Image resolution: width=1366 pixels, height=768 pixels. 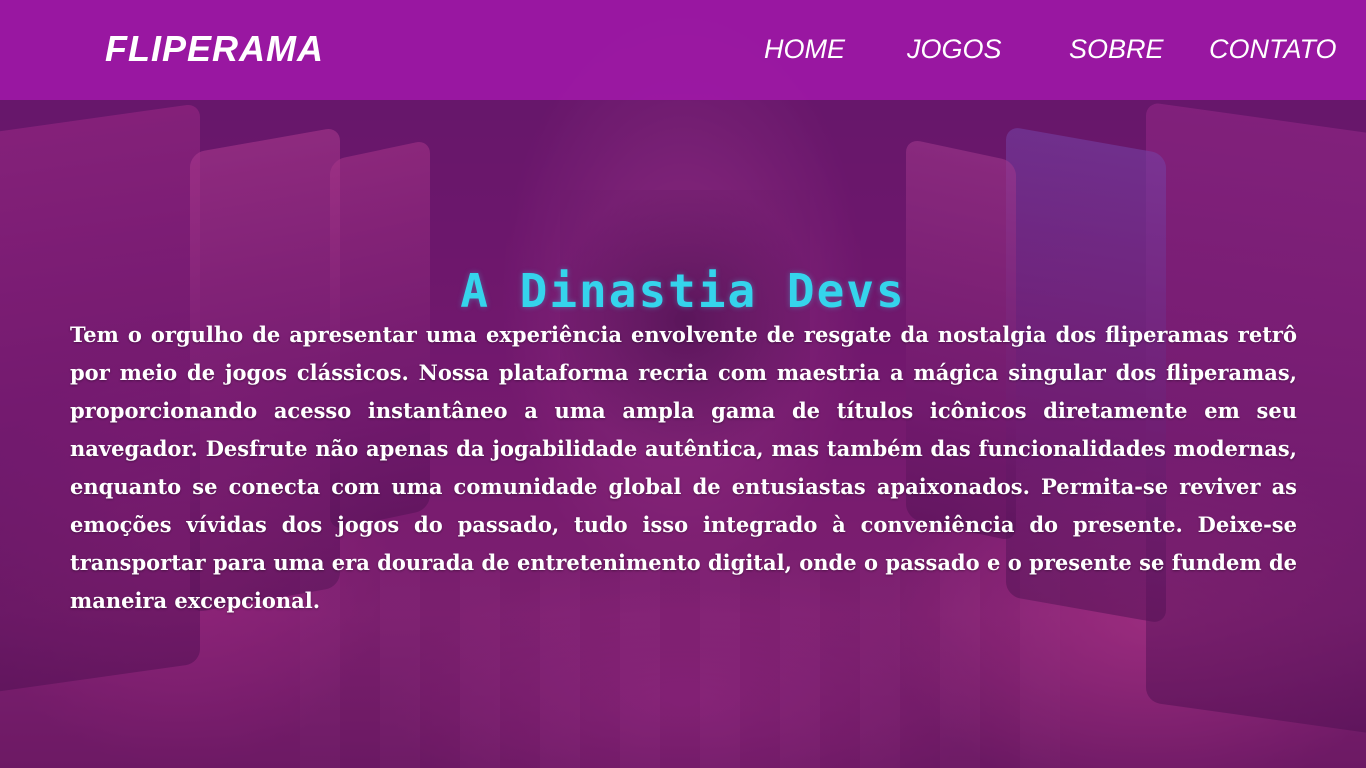 I want to click on nav-link-sobre: SOBRE, so click(x=1116, y=49).